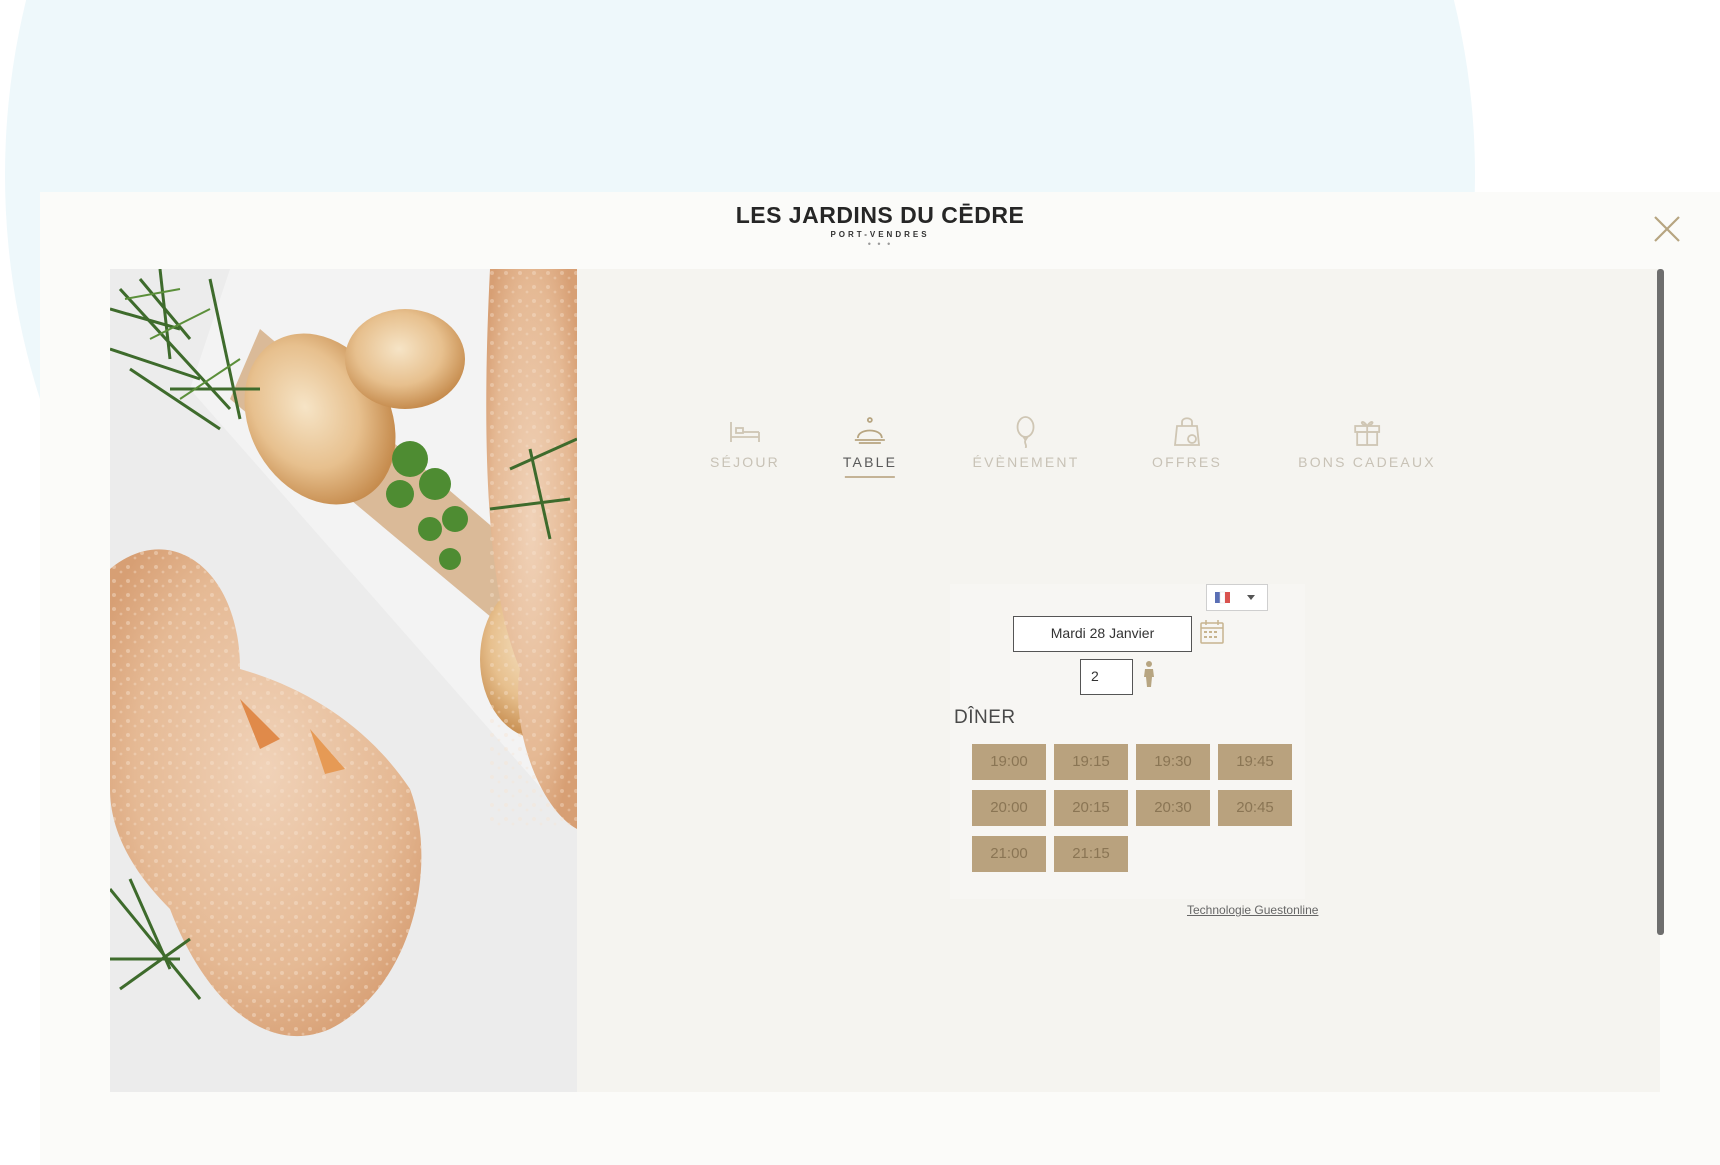  What do you see at coordinates (1187, 462) in the screenshot?
I see `nav-label: OFFRES` at bounding box center [1187, 462].